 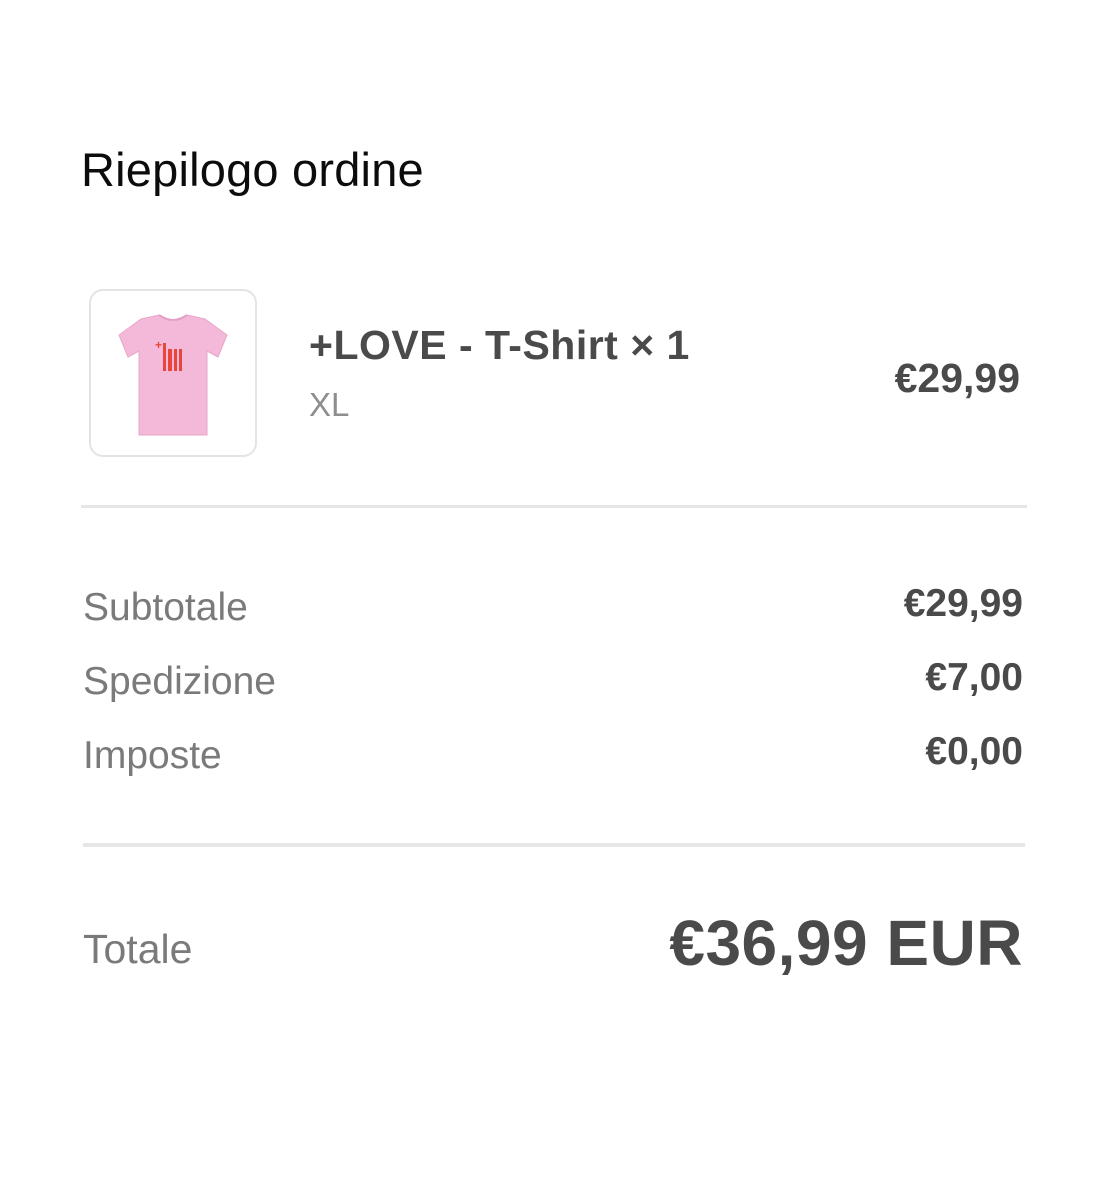 I want to click on total-value: €36,99 EUR, so click(x=846, y=943).